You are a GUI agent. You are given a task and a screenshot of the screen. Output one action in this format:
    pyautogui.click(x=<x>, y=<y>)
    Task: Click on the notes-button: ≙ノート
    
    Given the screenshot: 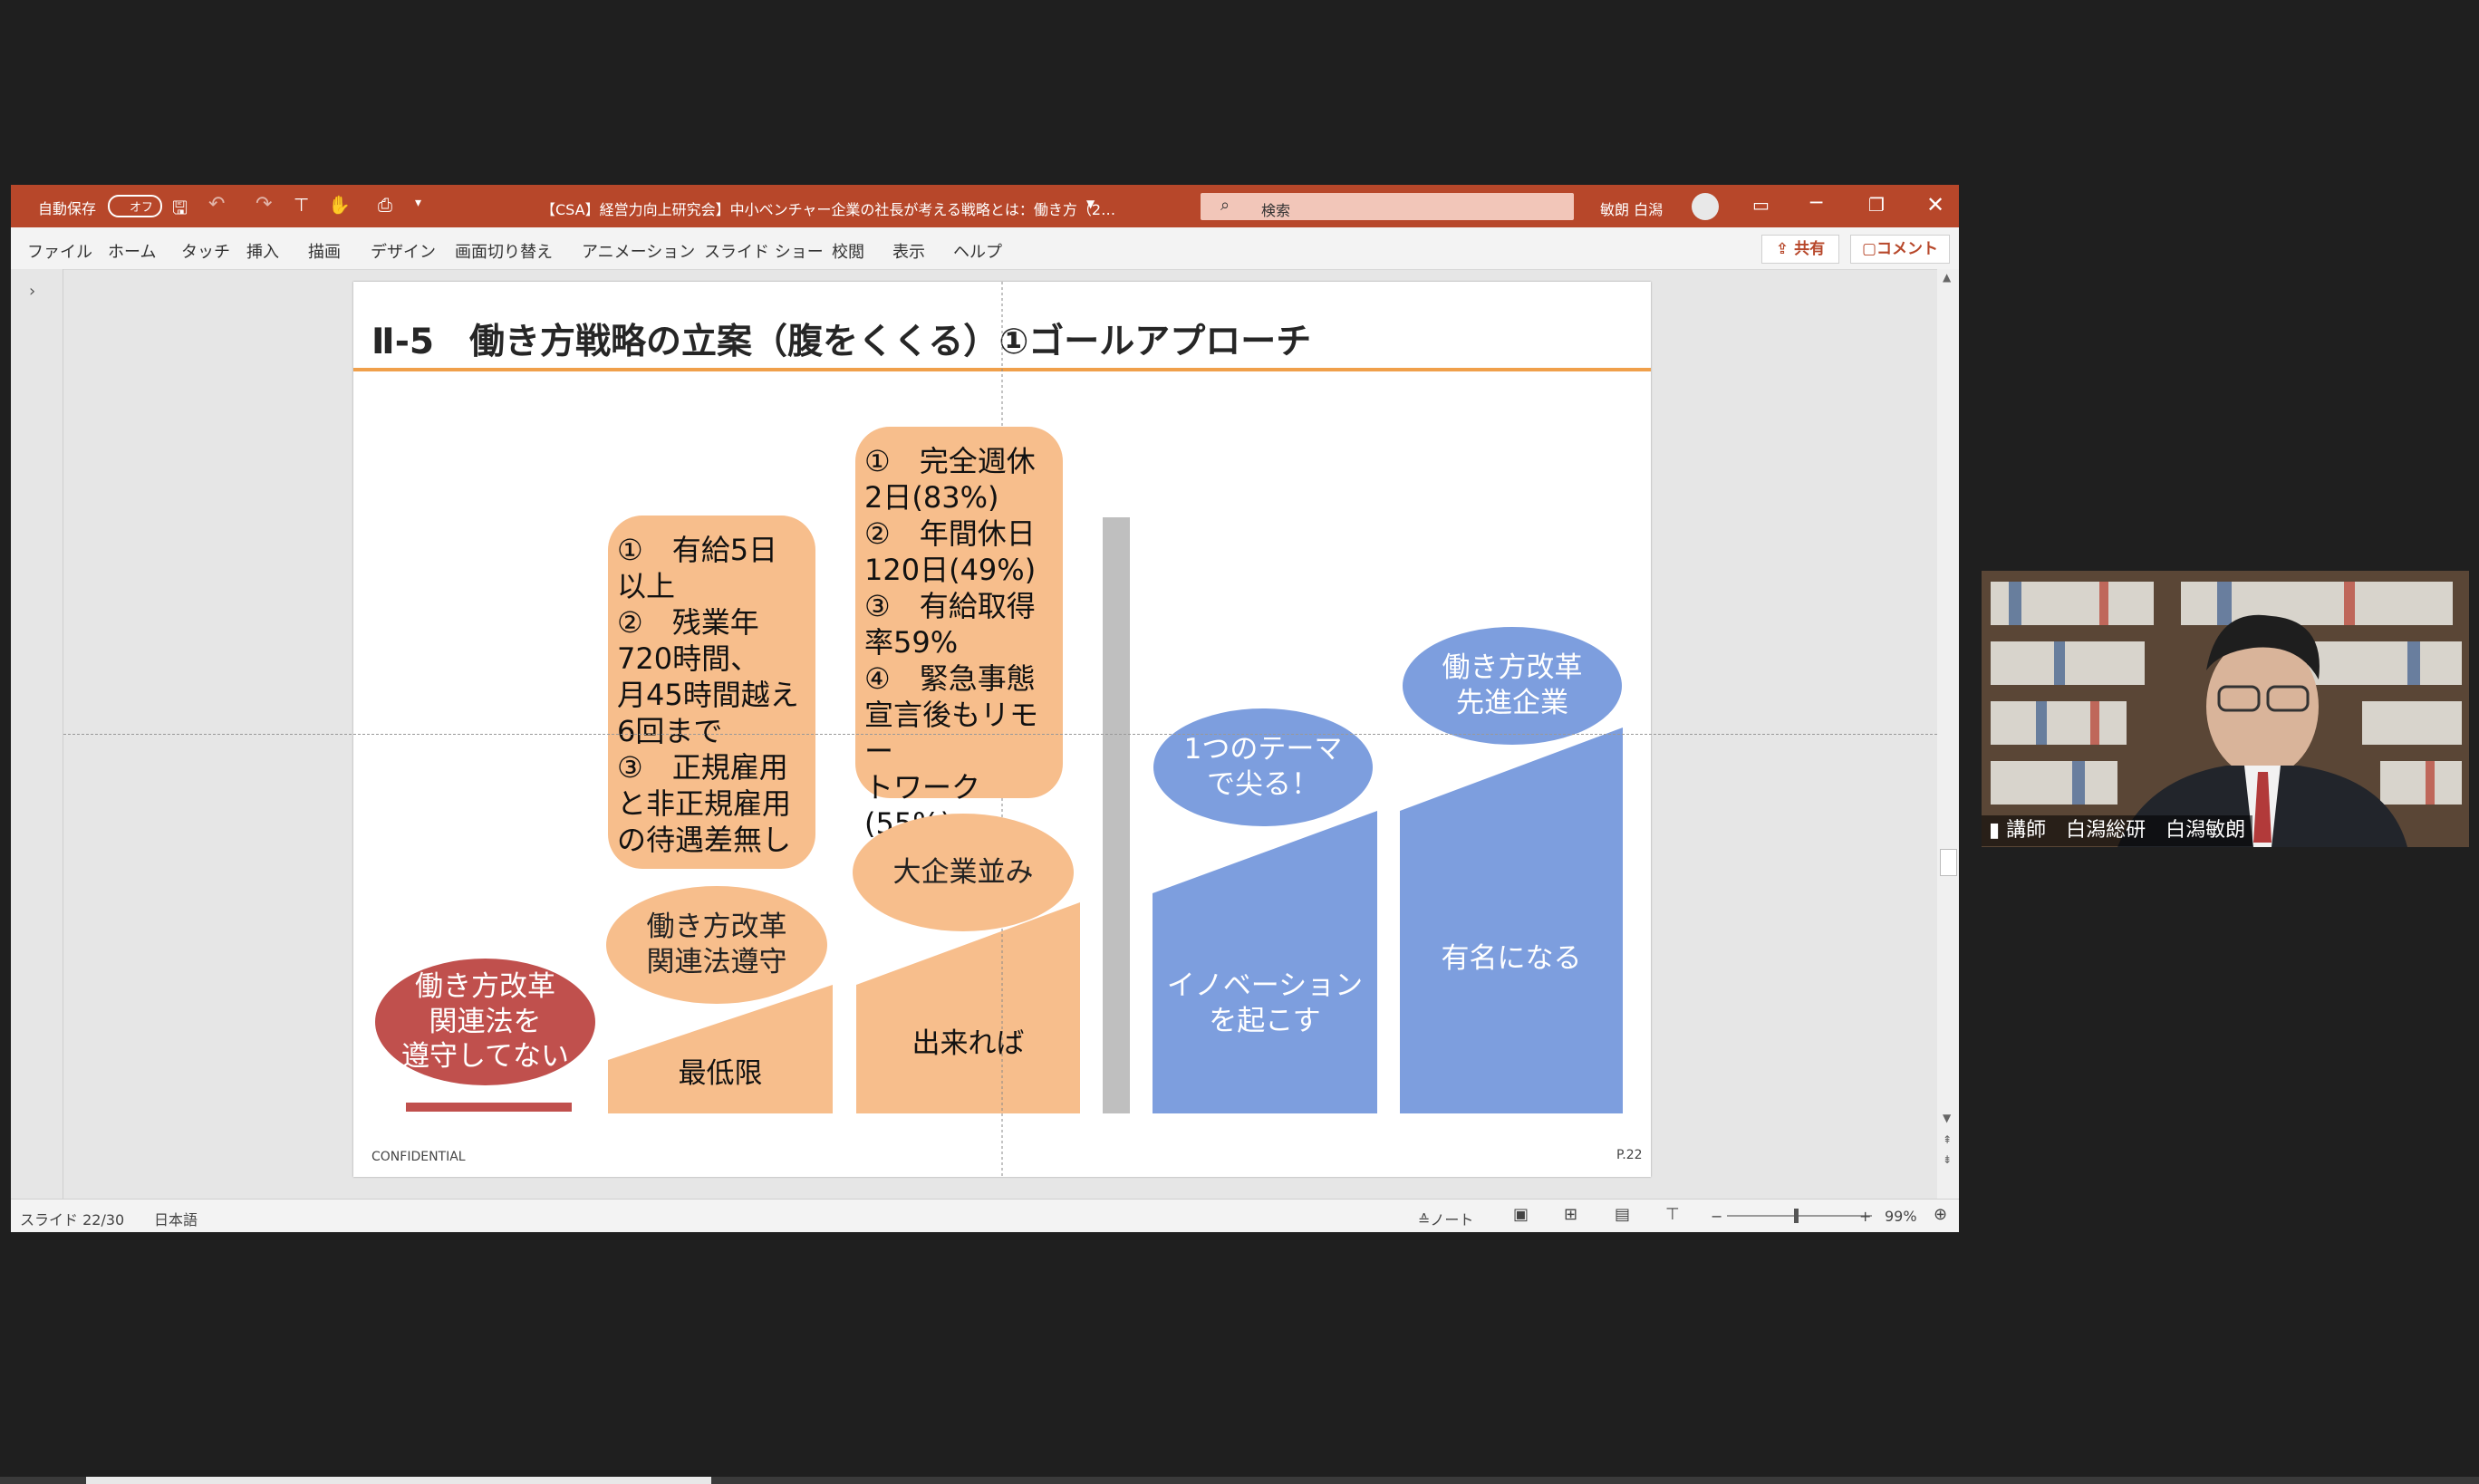 What is the action you would take?
    pyautogui.click(x=1445, y=1219)
    